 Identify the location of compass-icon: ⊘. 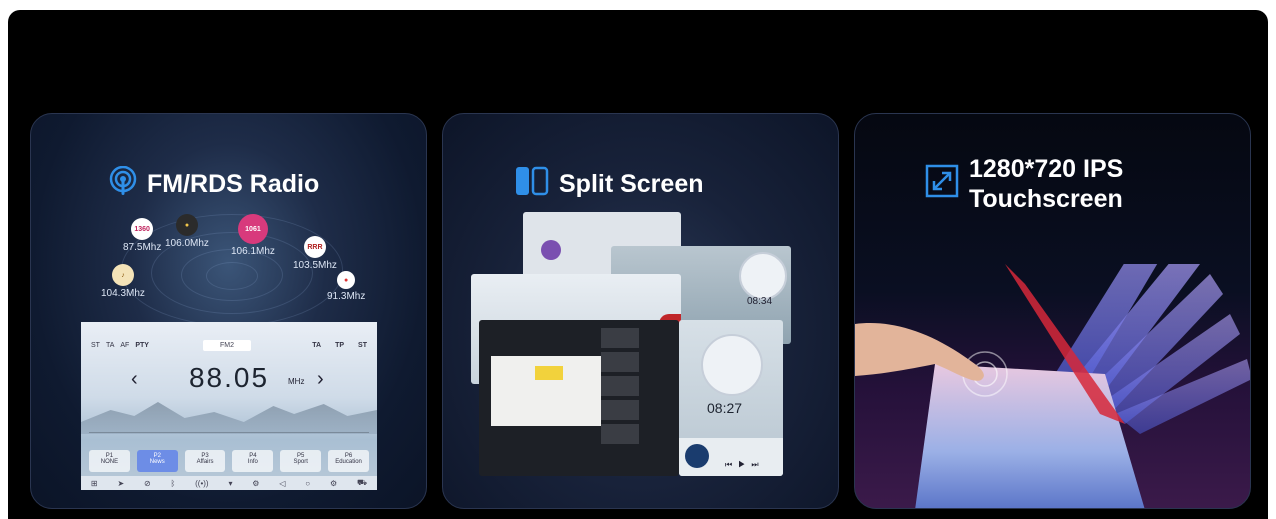
(147, 483).